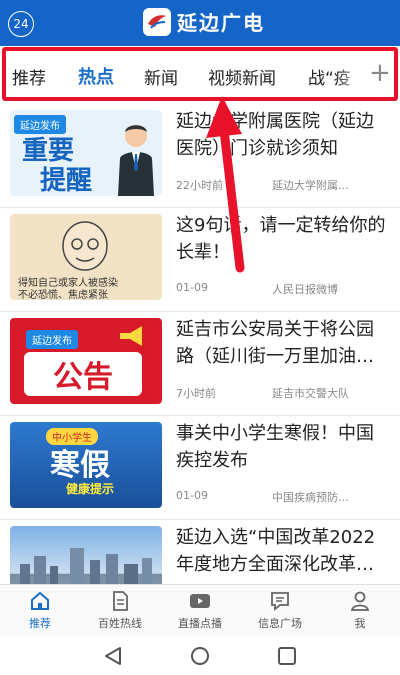 The height and width of the screenshot is (675, 400). I want to click on city-skyline-icon, so click(86, 566).